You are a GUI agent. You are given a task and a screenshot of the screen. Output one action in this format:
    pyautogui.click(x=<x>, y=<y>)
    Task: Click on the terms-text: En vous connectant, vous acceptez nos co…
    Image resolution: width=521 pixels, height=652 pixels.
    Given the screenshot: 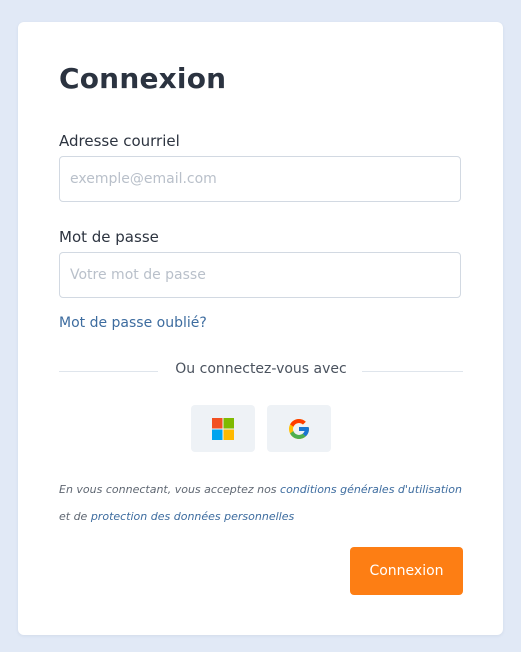 What is the action you would take?
    pyautogui.click(x=269, y=503)
    